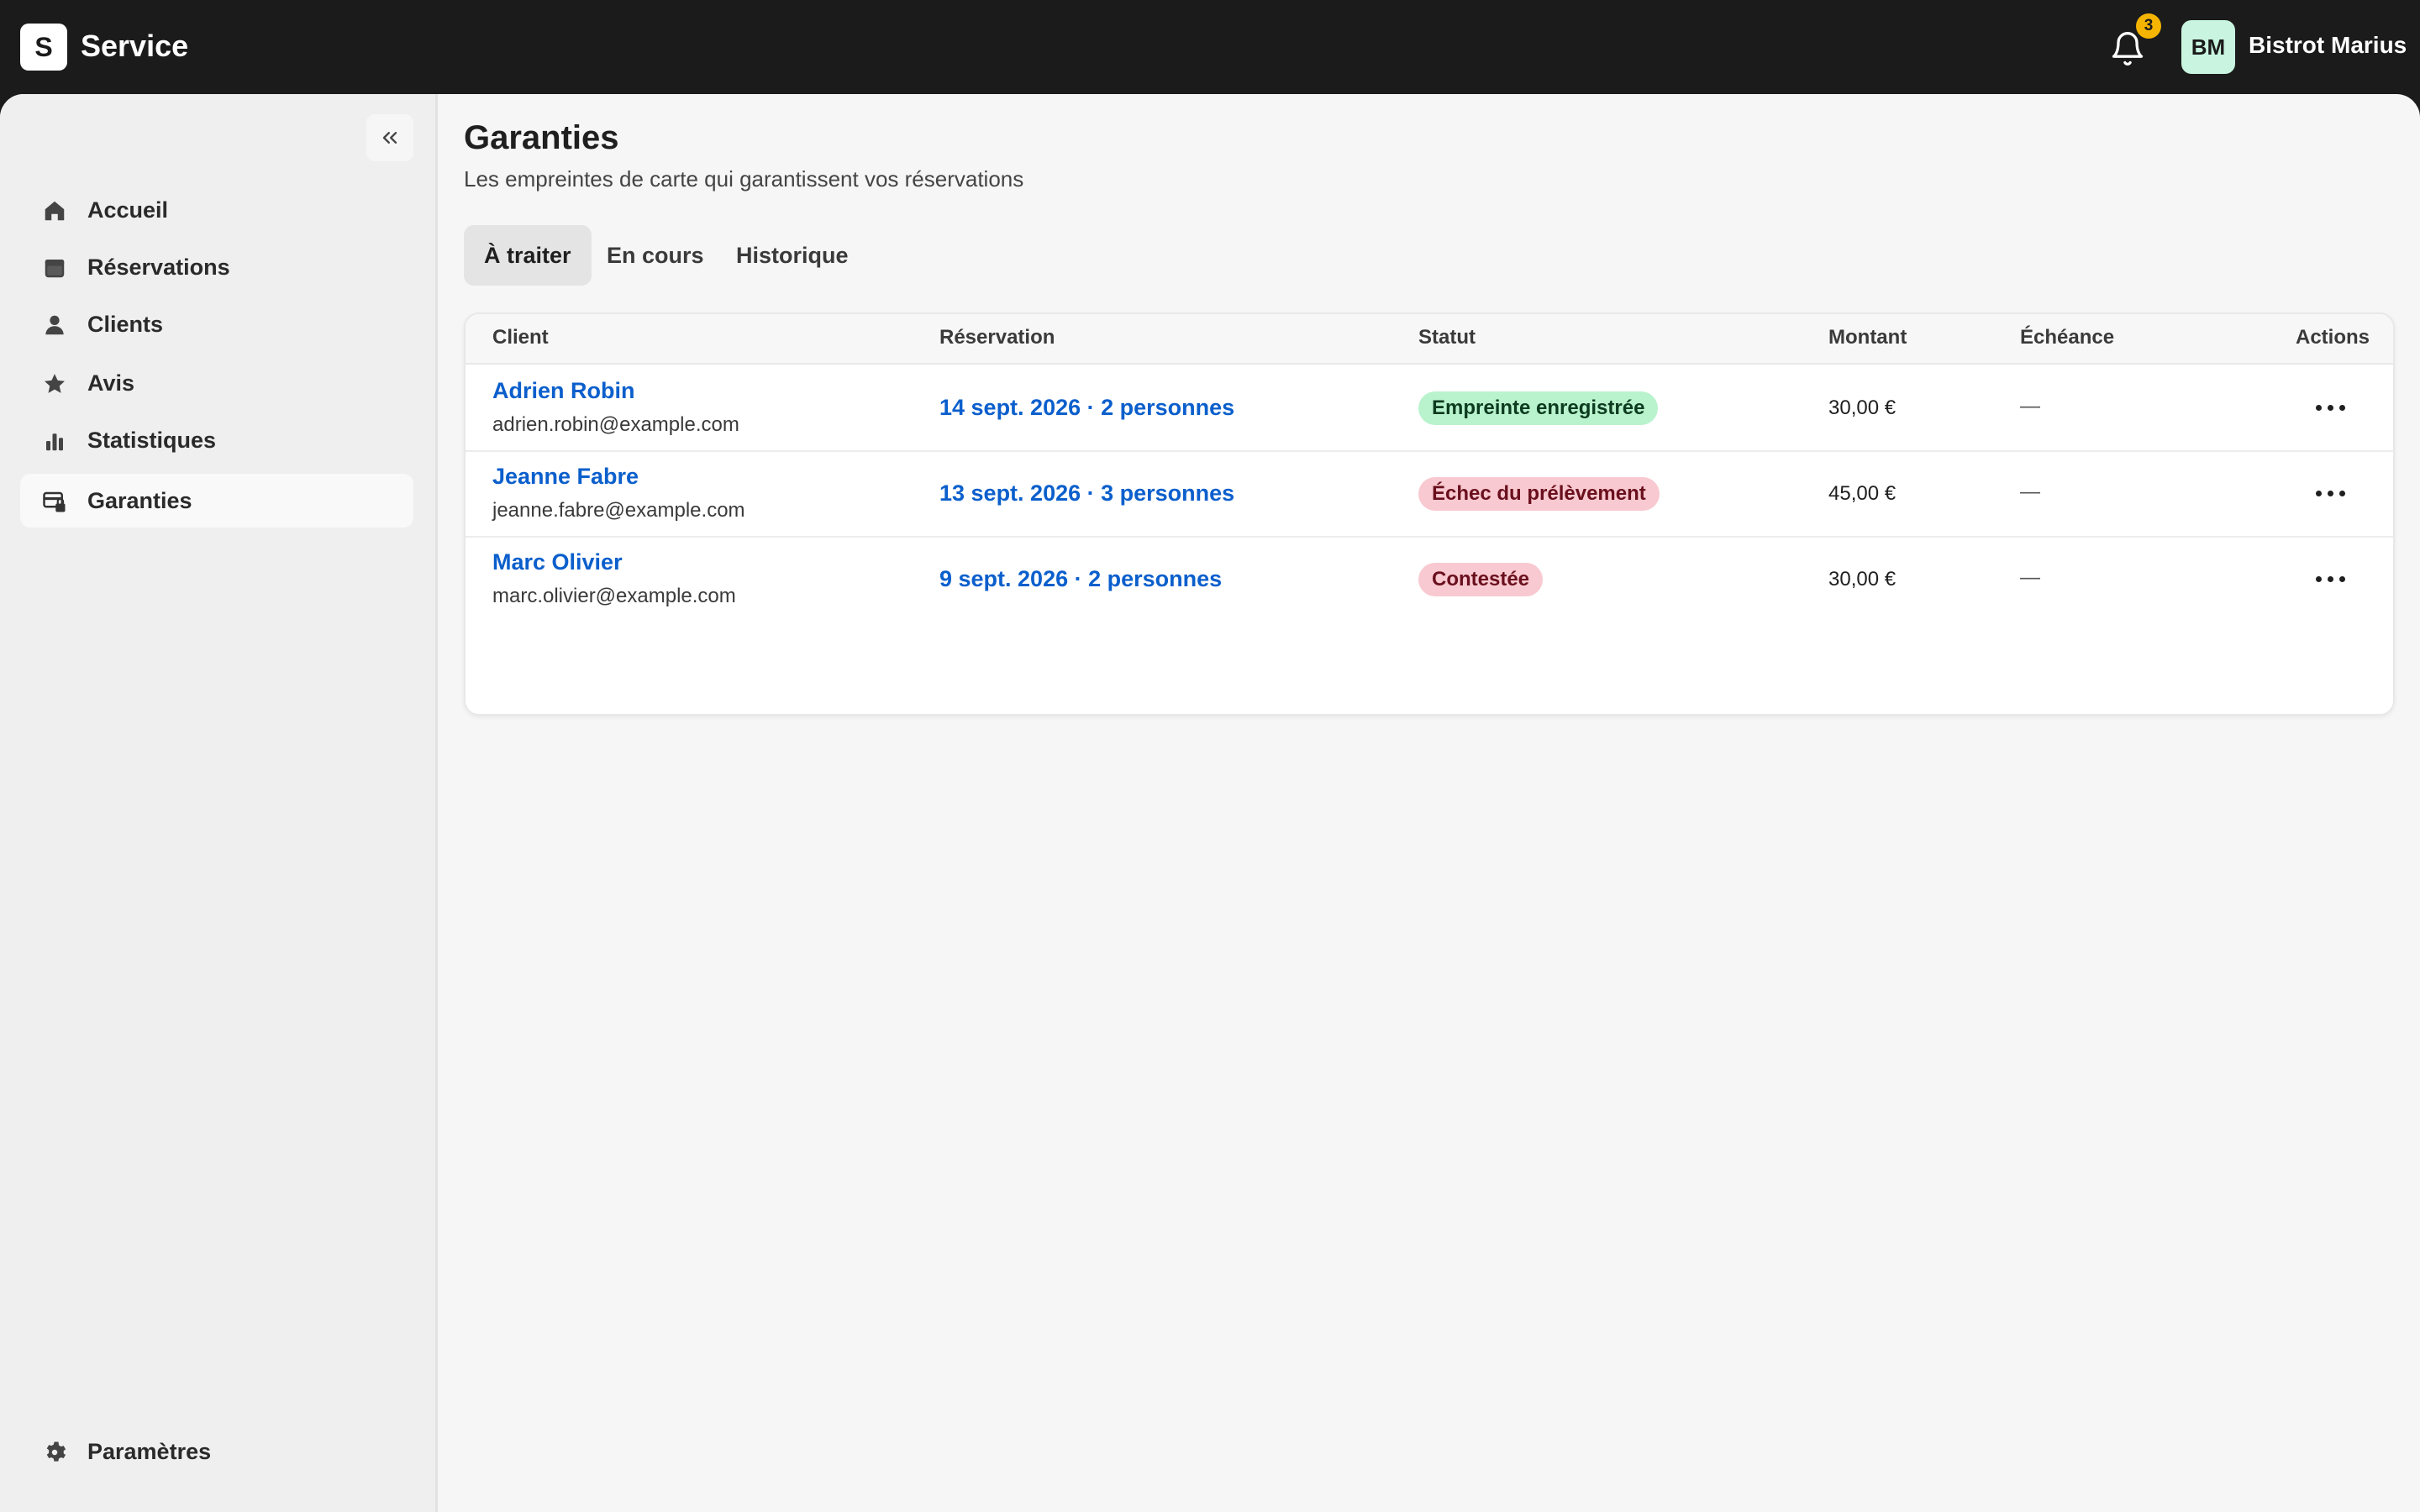 This screenshot has height=1512, width=2420. I want to click on card-lock-icon, so click(54, 501).